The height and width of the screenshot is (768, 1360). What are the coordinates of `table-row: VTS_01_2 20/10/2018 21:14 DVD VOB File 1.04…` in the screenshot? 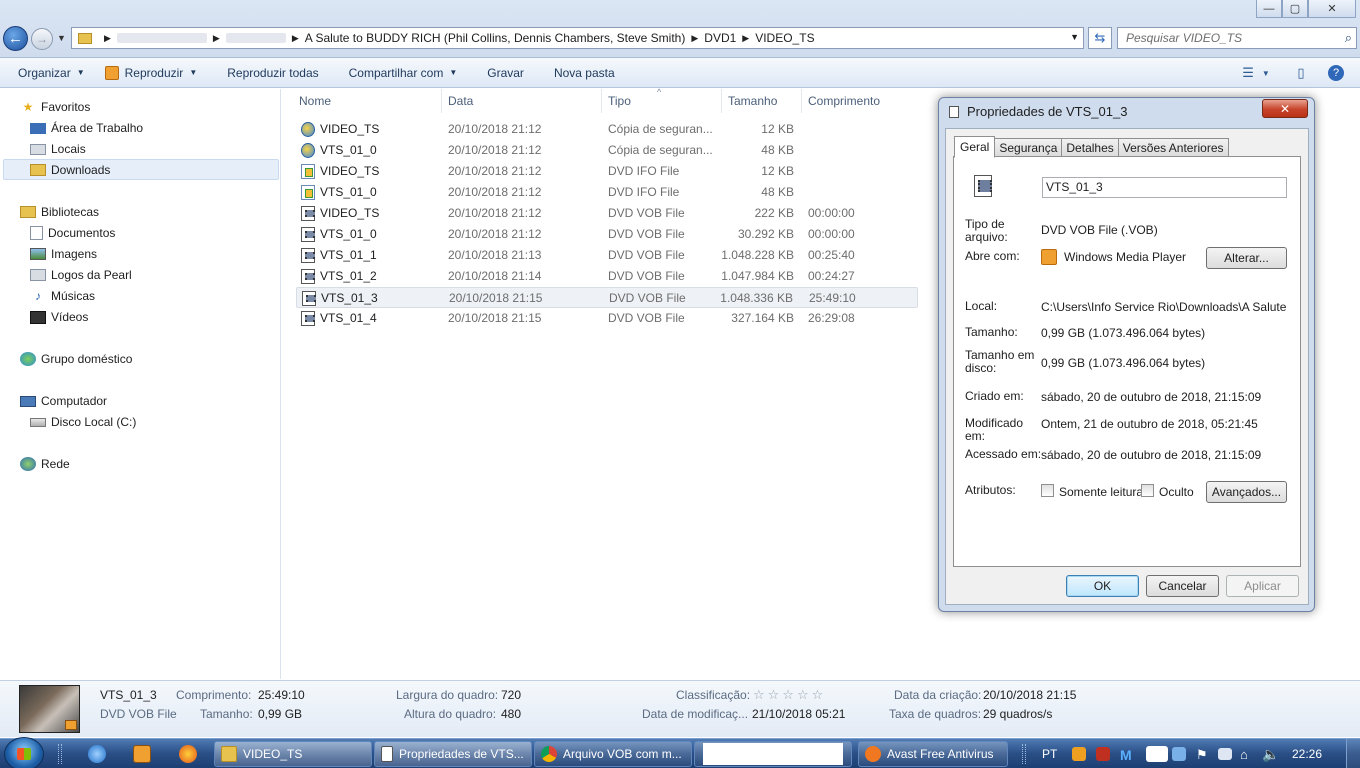 It's located at (607, 276).